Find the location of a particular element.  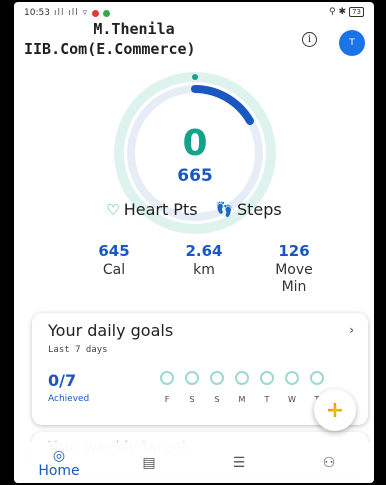

stat-value: 126 is located at coordinates (294, 251).